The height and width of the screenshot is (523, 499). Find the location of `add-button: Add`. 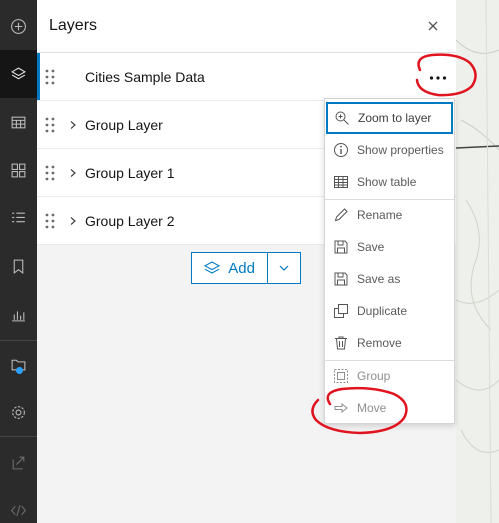

add-button: Add is located at coordinates (230, 268).